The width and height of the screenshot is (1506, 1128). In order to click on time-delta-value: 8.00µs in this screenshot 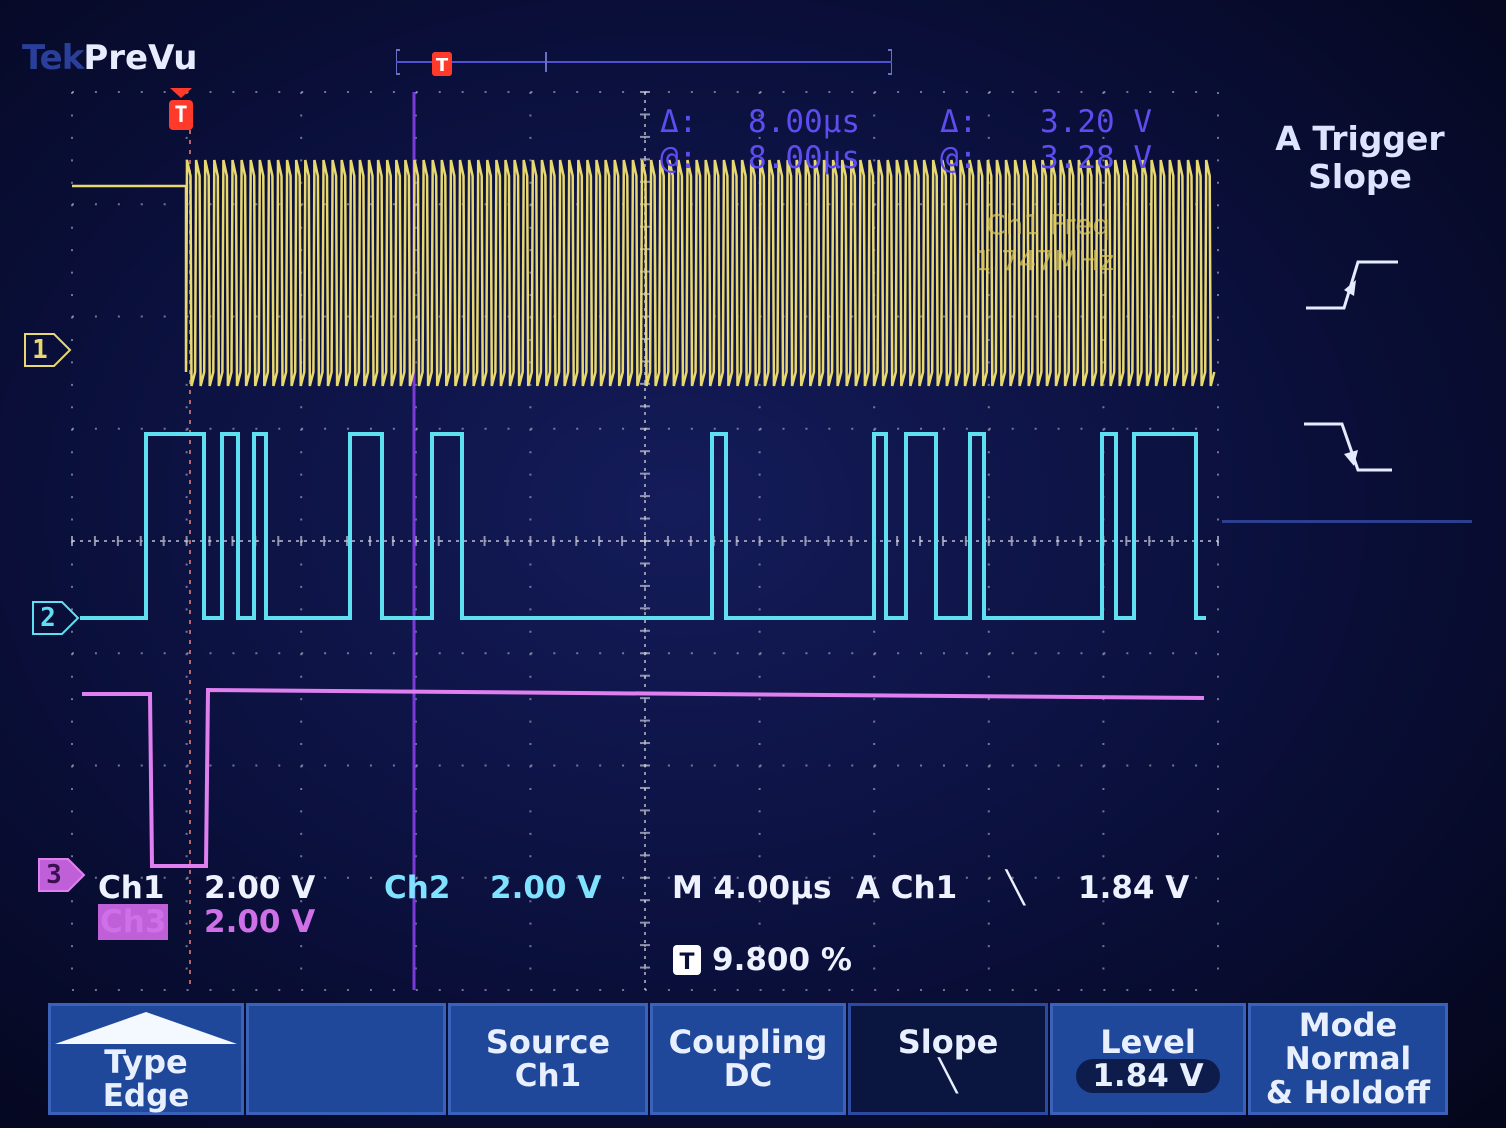, I will do `click(804, 122)`.